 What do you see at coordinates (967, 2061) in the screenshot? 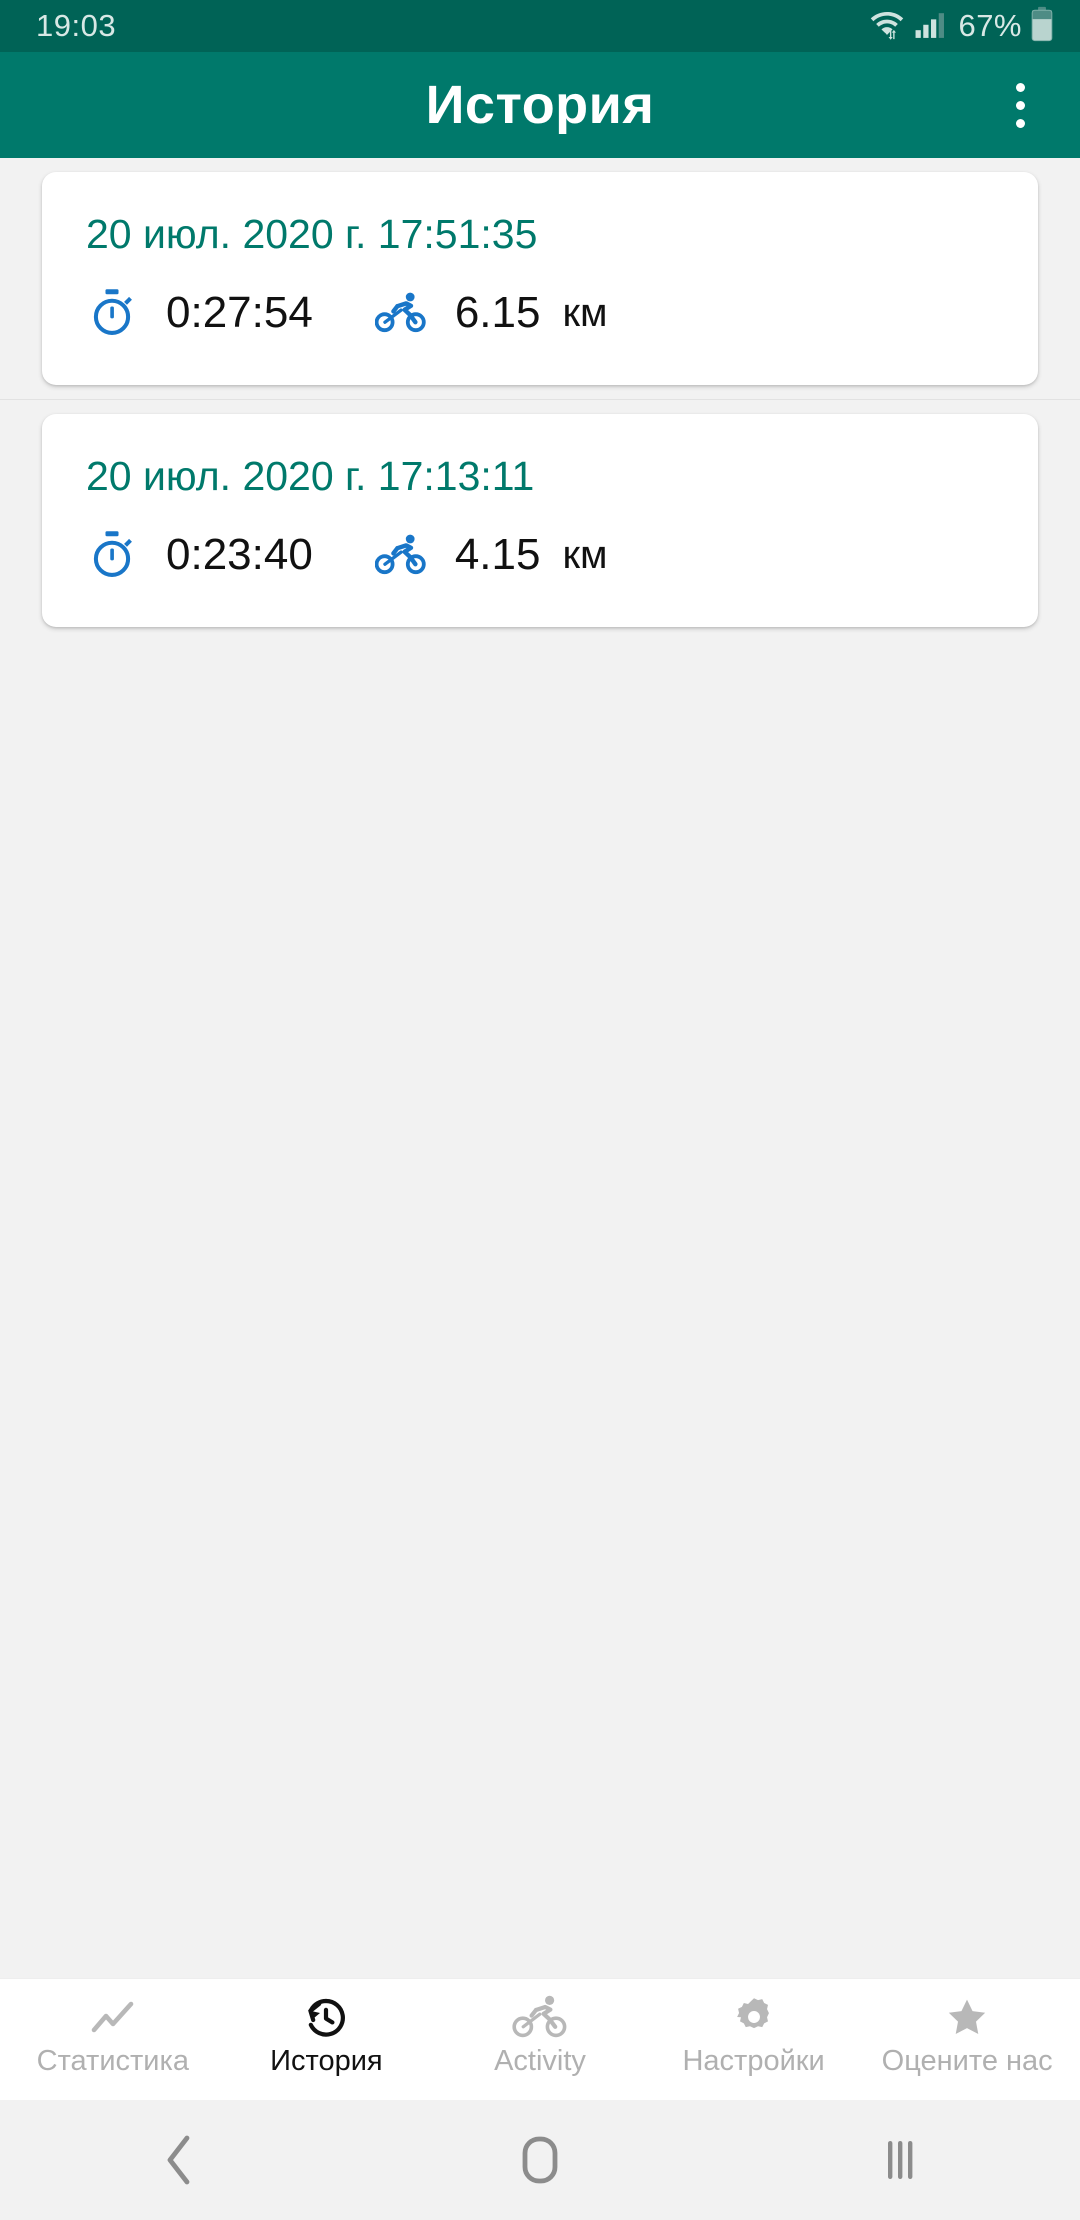
I see `tab-label: Оцените нас` at bounding box center [967, 2061].